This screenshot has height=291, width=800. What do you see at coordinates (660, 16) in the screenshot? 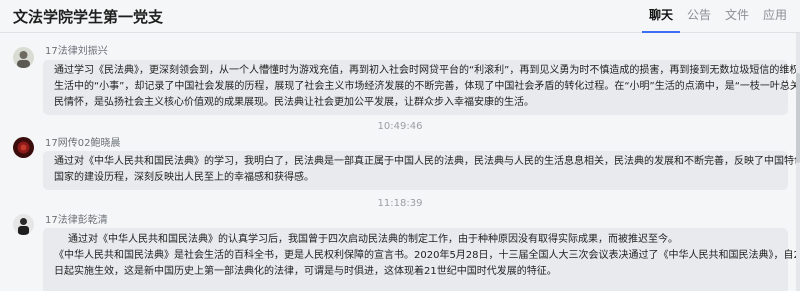
I see `tab-chat: 聊天` at bounding box center [660, 16].